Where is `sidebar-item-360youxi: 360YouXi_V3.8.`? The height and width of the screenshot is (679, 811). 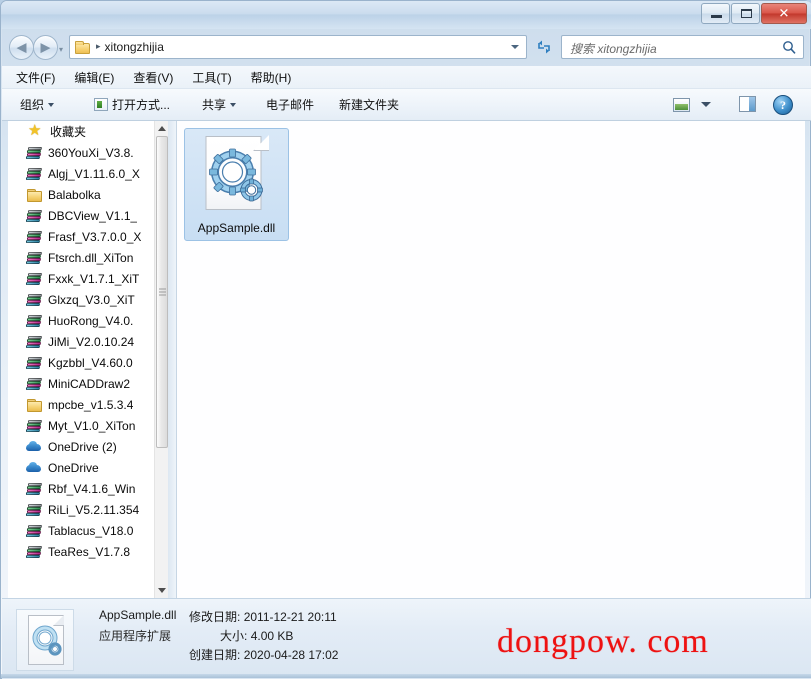 sidebar-item-360youxi: 360YouXi_V3.8. is located at coordinates (82, 152).